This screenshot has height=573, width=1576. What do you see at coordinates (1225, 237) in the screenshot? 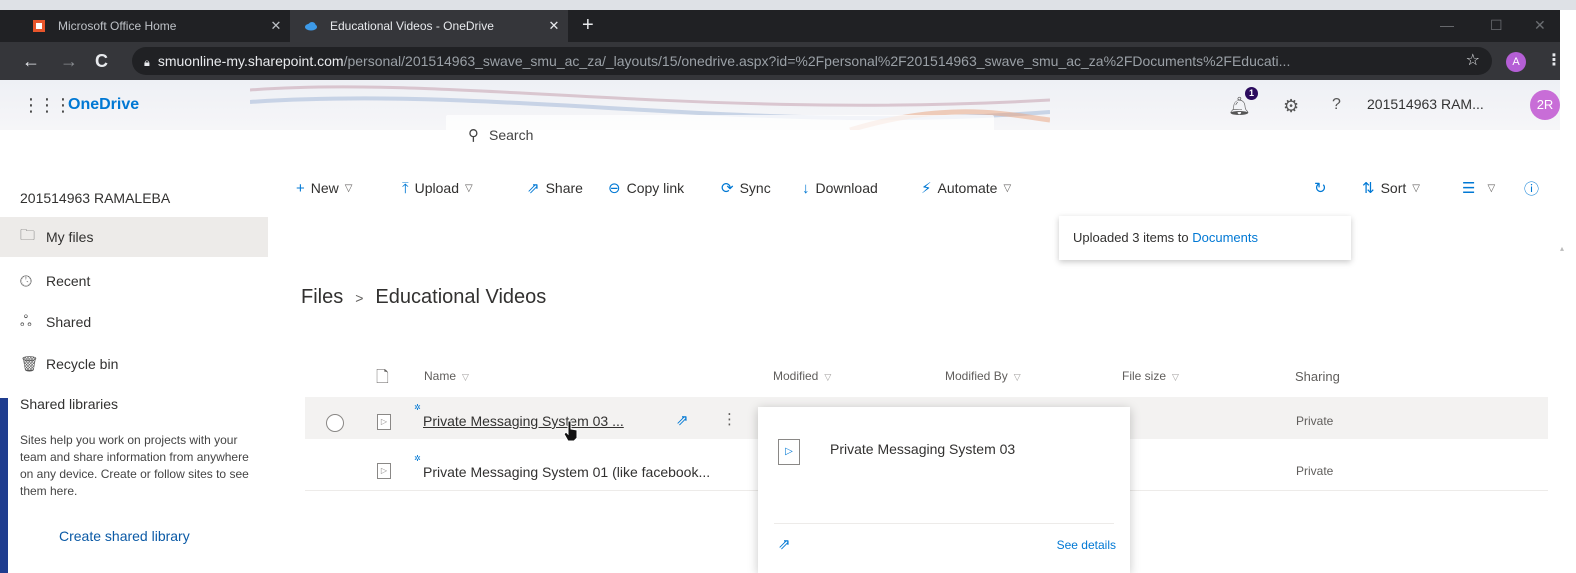
I see `notification-link: Documents` at bounding box center [1225, 237].